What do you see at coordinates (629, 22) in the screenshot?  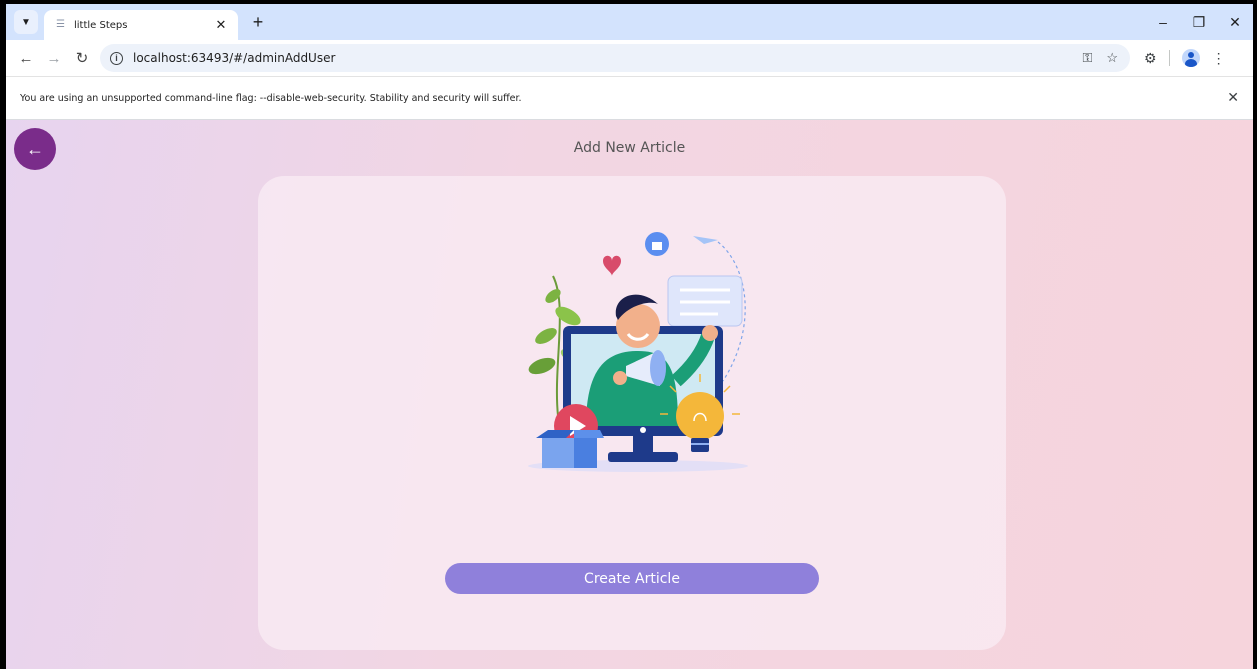 I see `tab-strip: ▼ ☰ little Steps ✕ + – ❐ ✕` at bounding box center [629, 22].